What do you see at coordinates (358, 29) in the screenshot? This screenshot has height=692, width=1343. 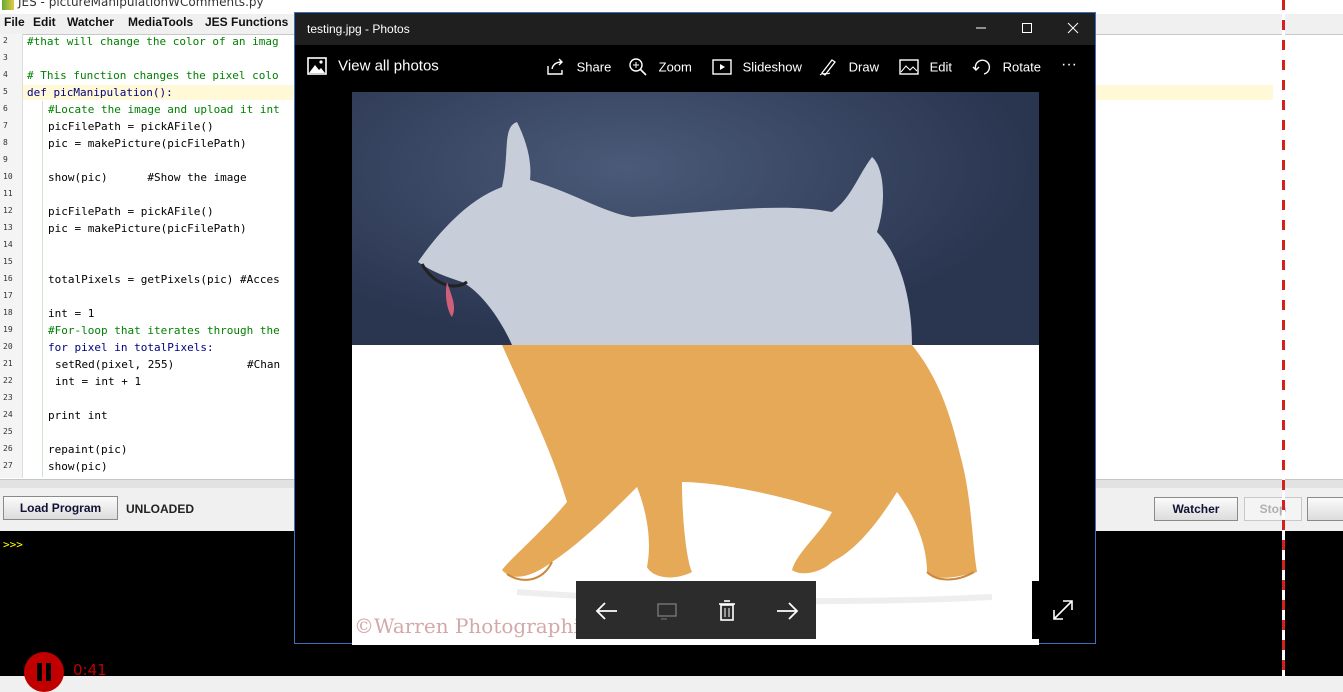 I see `photos-window-title: testing.jpg - Photos` at bounding box center [358, 29].